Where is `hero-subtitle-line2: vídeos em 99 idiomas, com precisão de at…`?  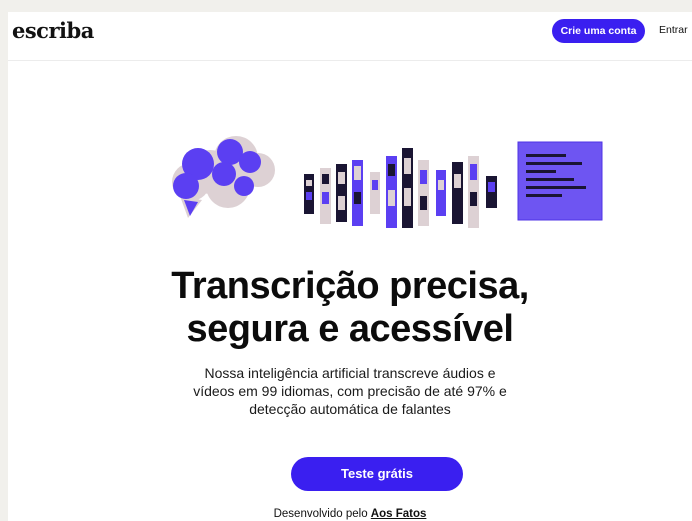
hero-subtitle-line2: vídeos em 99 idiomas, com precisão de at… is located at coordinates (350, 391).